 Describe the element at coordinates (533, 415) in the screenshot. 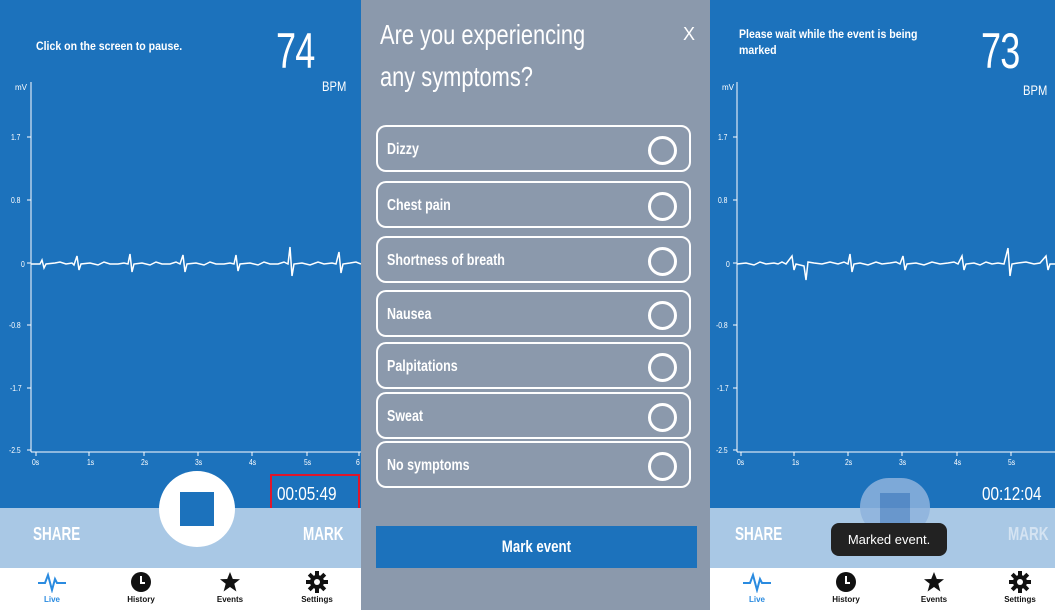

I see `option-sweat: Sweat` at that location.